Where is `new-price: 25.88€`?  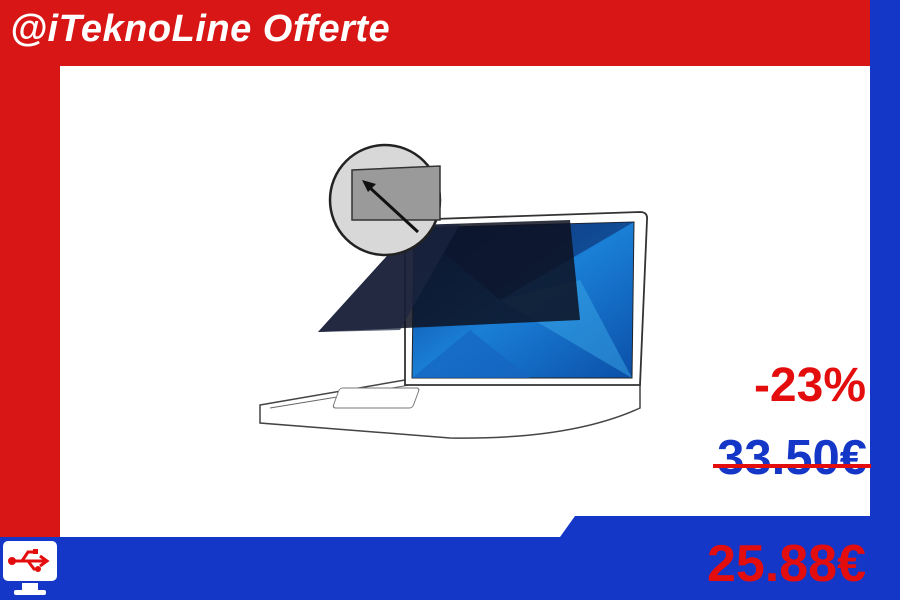
new-price: 25.88€ is located at coordinates (786, 564).